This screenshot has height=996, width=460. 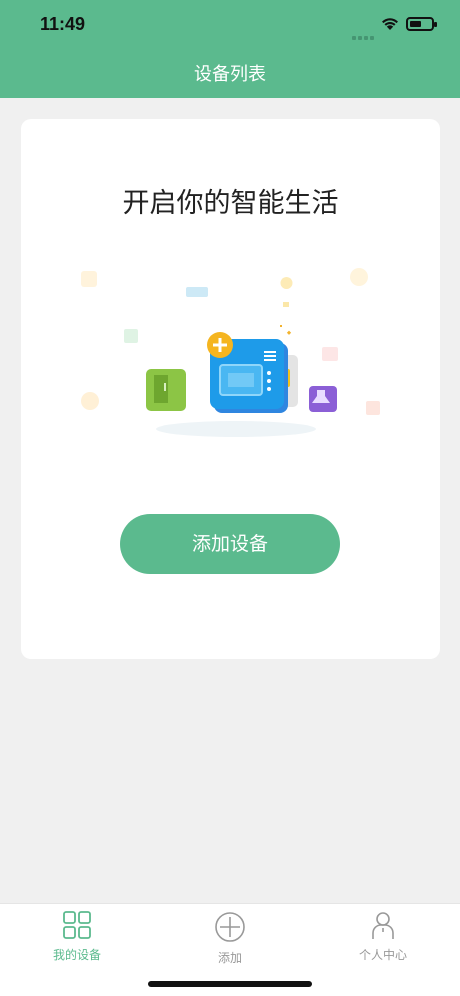 I want to click on status-bar: 11:49, so click(x=230, y=25).